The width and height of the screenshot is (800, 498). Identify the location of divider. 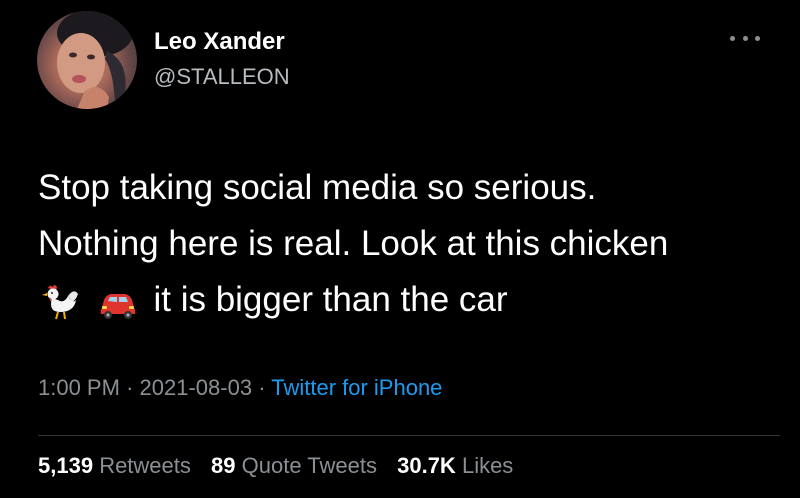
(409, 435).